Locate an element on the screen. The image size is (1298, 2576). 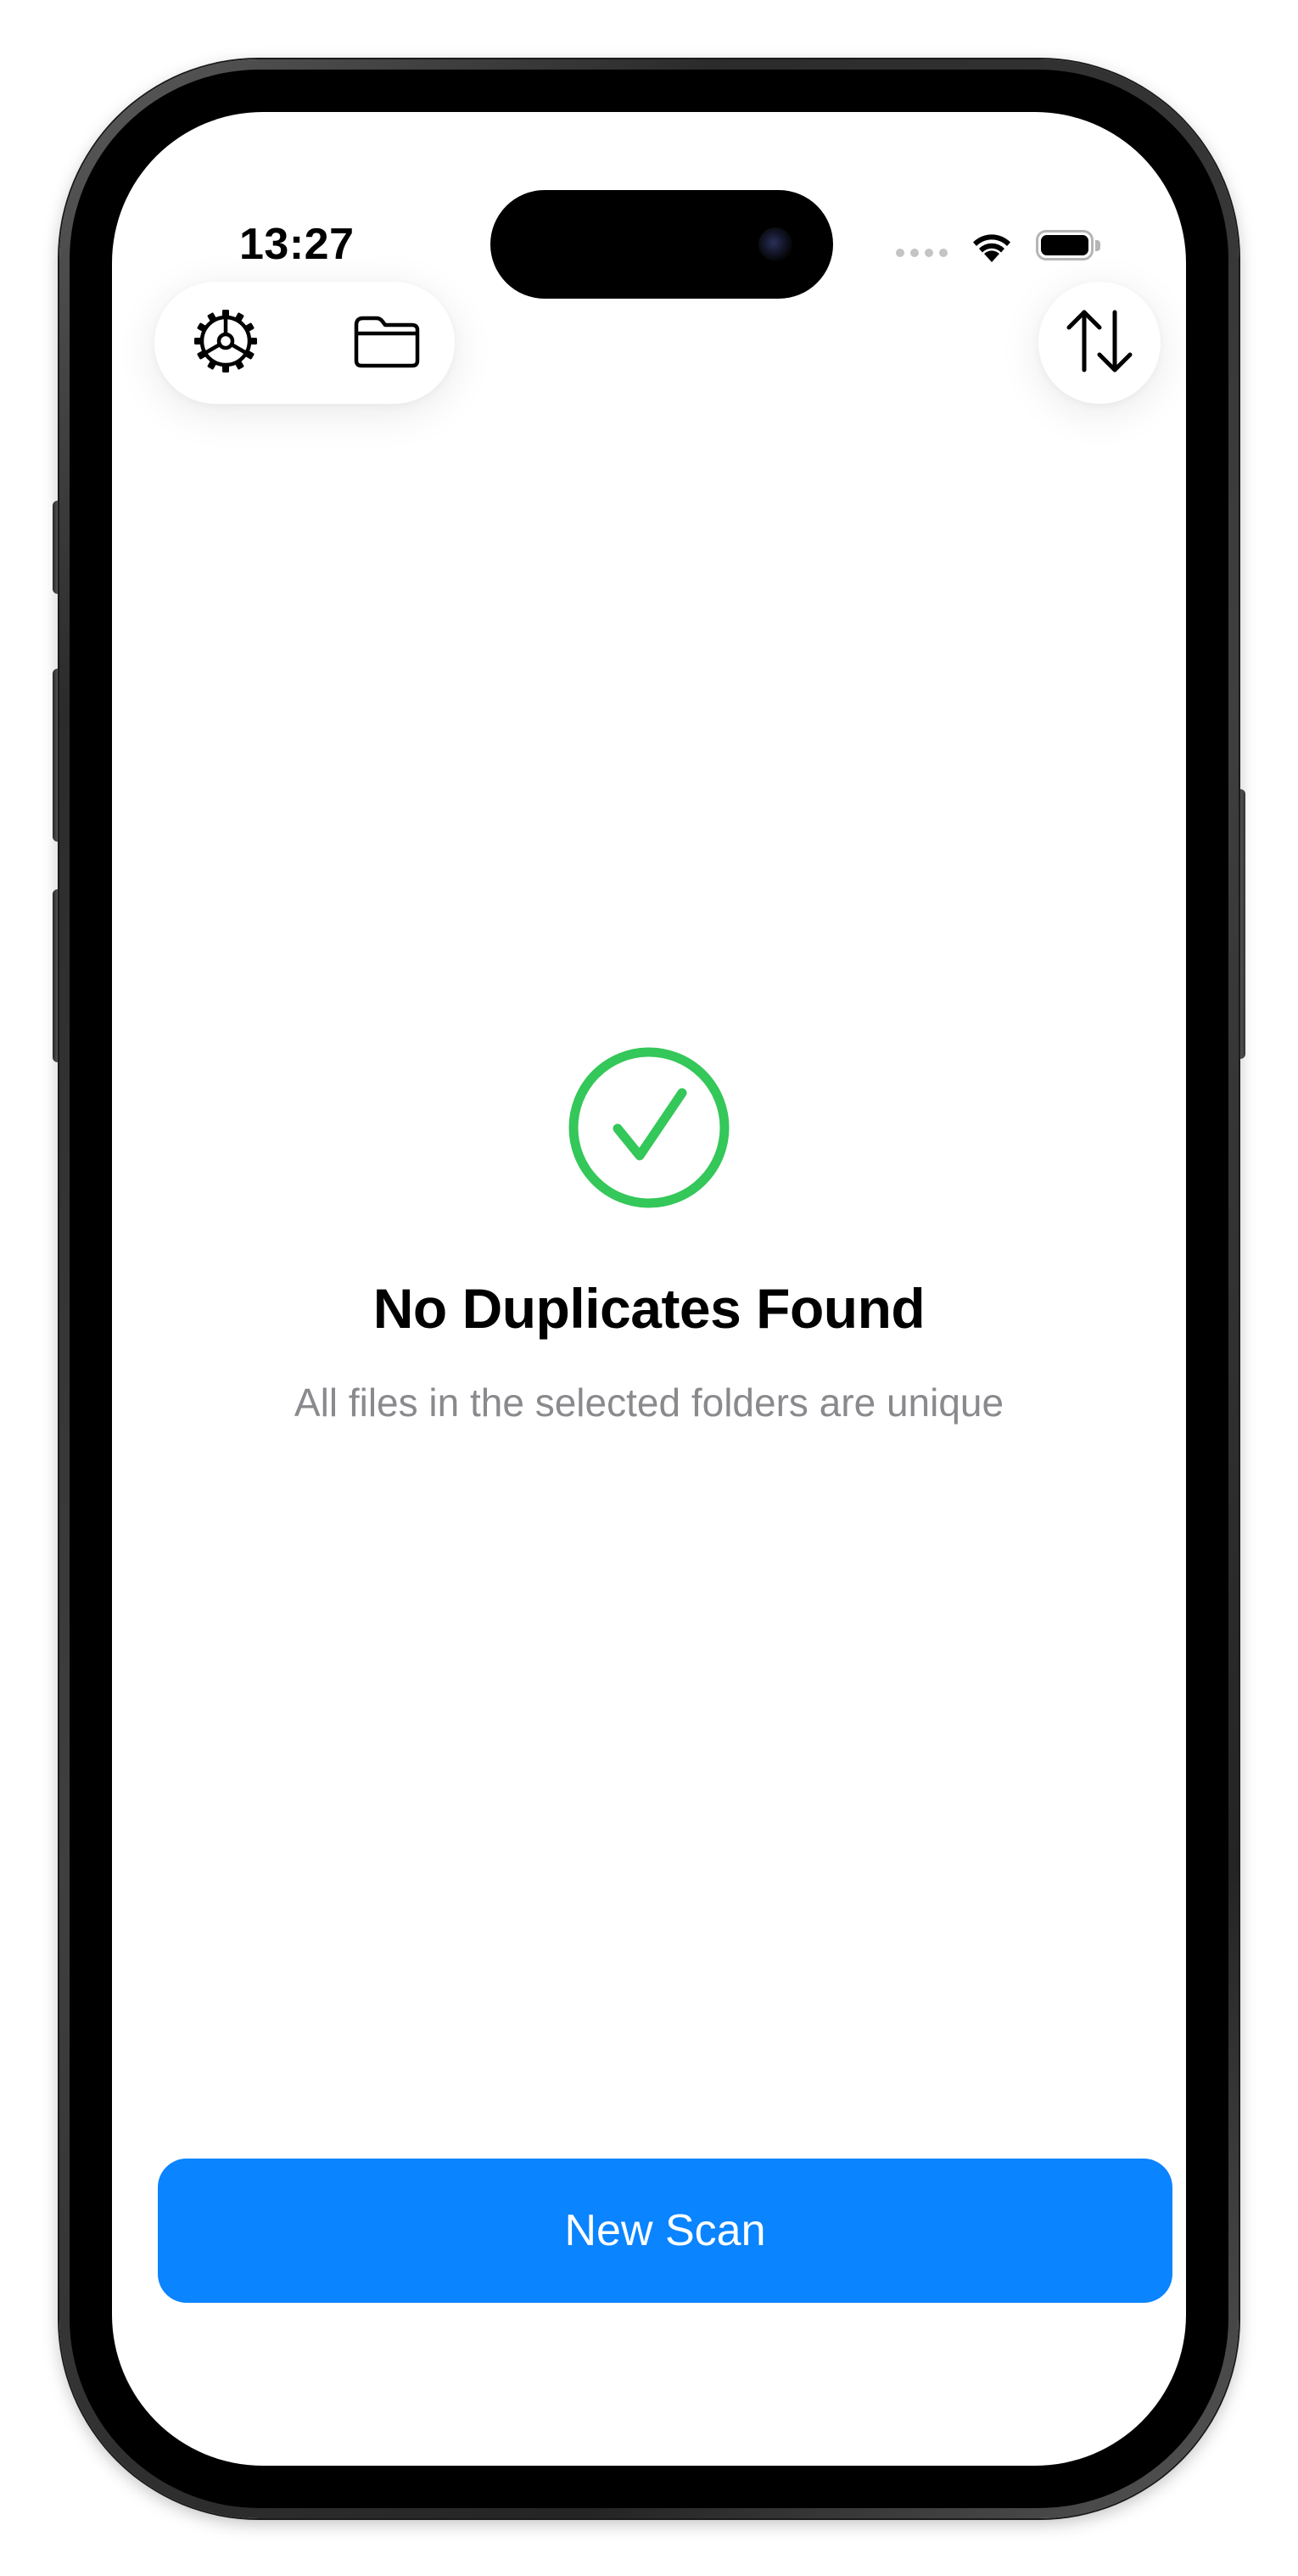
status-indicators is located at coordinates (999, 246).